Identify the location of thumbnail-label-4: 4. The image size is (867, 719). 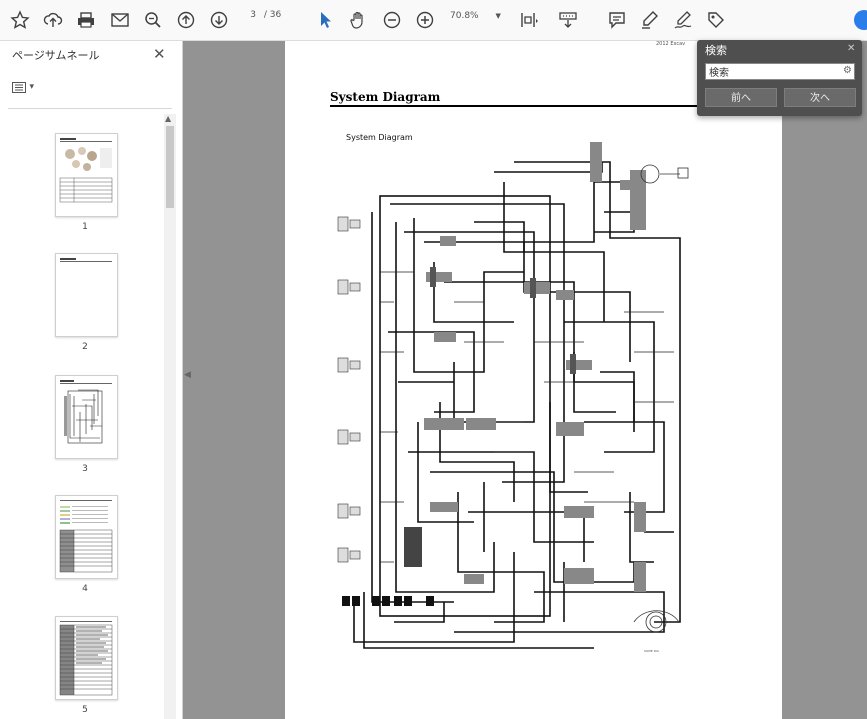
(85, 589).